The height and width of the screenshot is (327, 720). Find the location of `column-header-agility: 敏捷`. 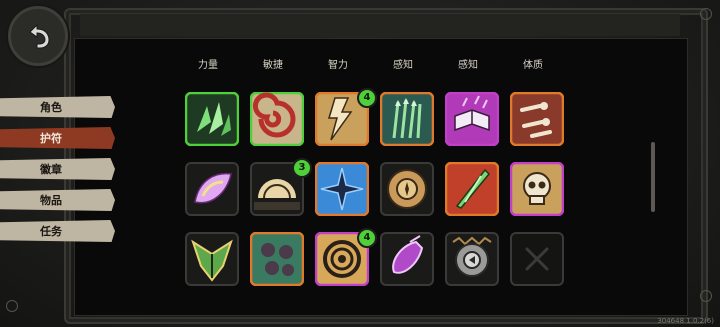

column-header-agility: 敏捷 is located at coordinates (273, 65).